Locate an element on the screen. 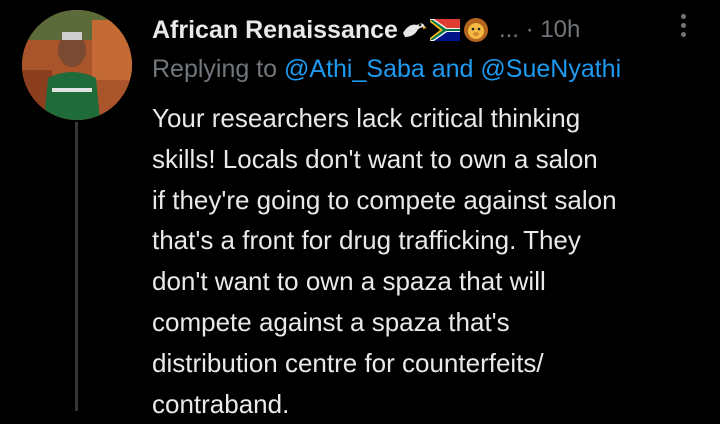  thread-line is located at coordinates (76, 266).